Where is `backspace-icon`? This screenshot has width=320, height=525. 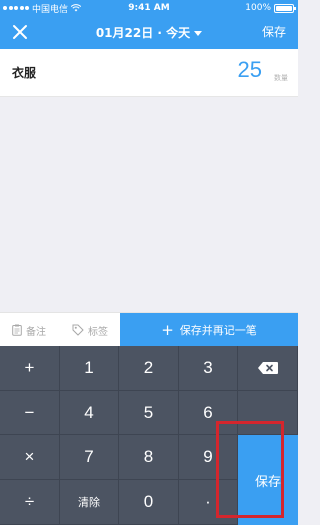 backspace-icon is located at coordinates (267, 368).